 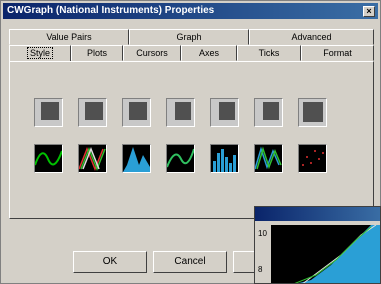 I want to click on tab-label: Format, so click(x=337, y=53).